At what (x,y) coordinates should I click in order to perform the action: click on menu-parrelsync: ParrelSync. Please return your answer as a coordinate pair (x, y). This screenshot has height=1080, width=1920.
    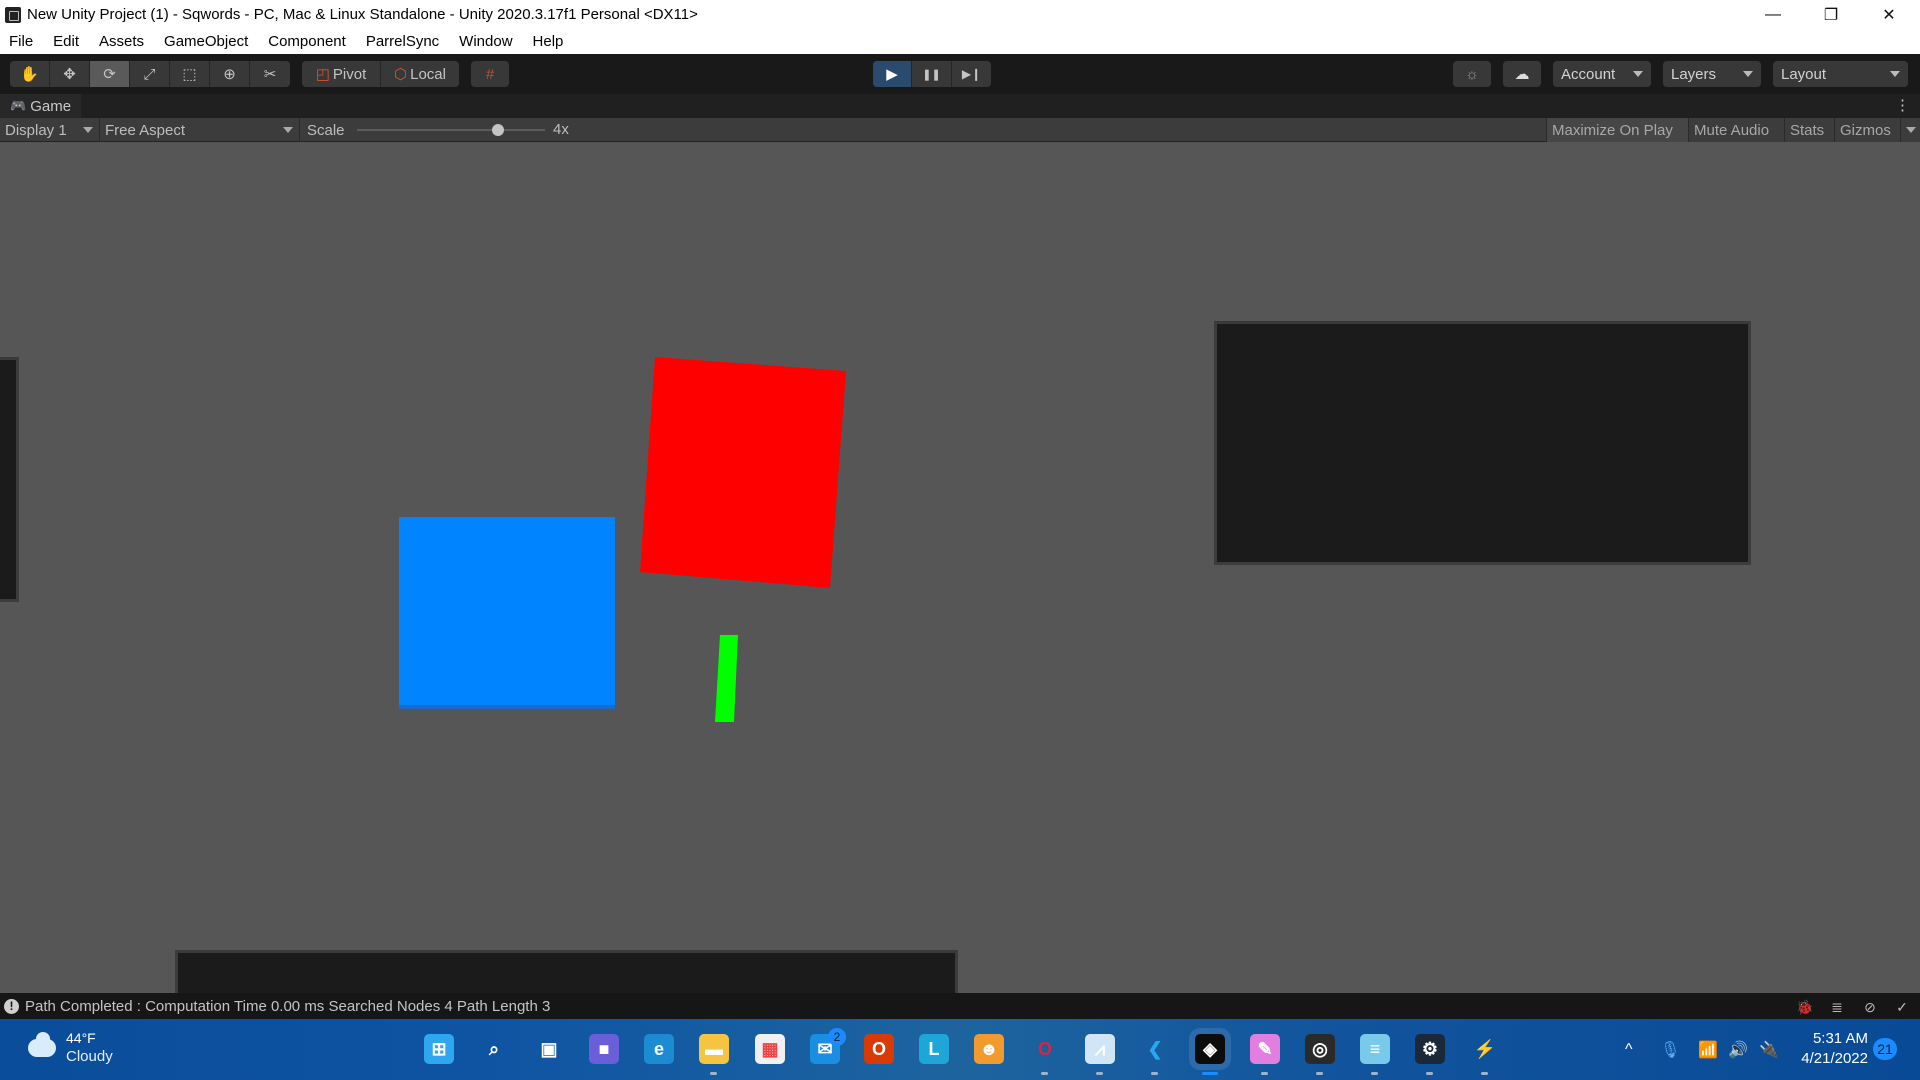
    Looking at the image, I should click on (402, 41).